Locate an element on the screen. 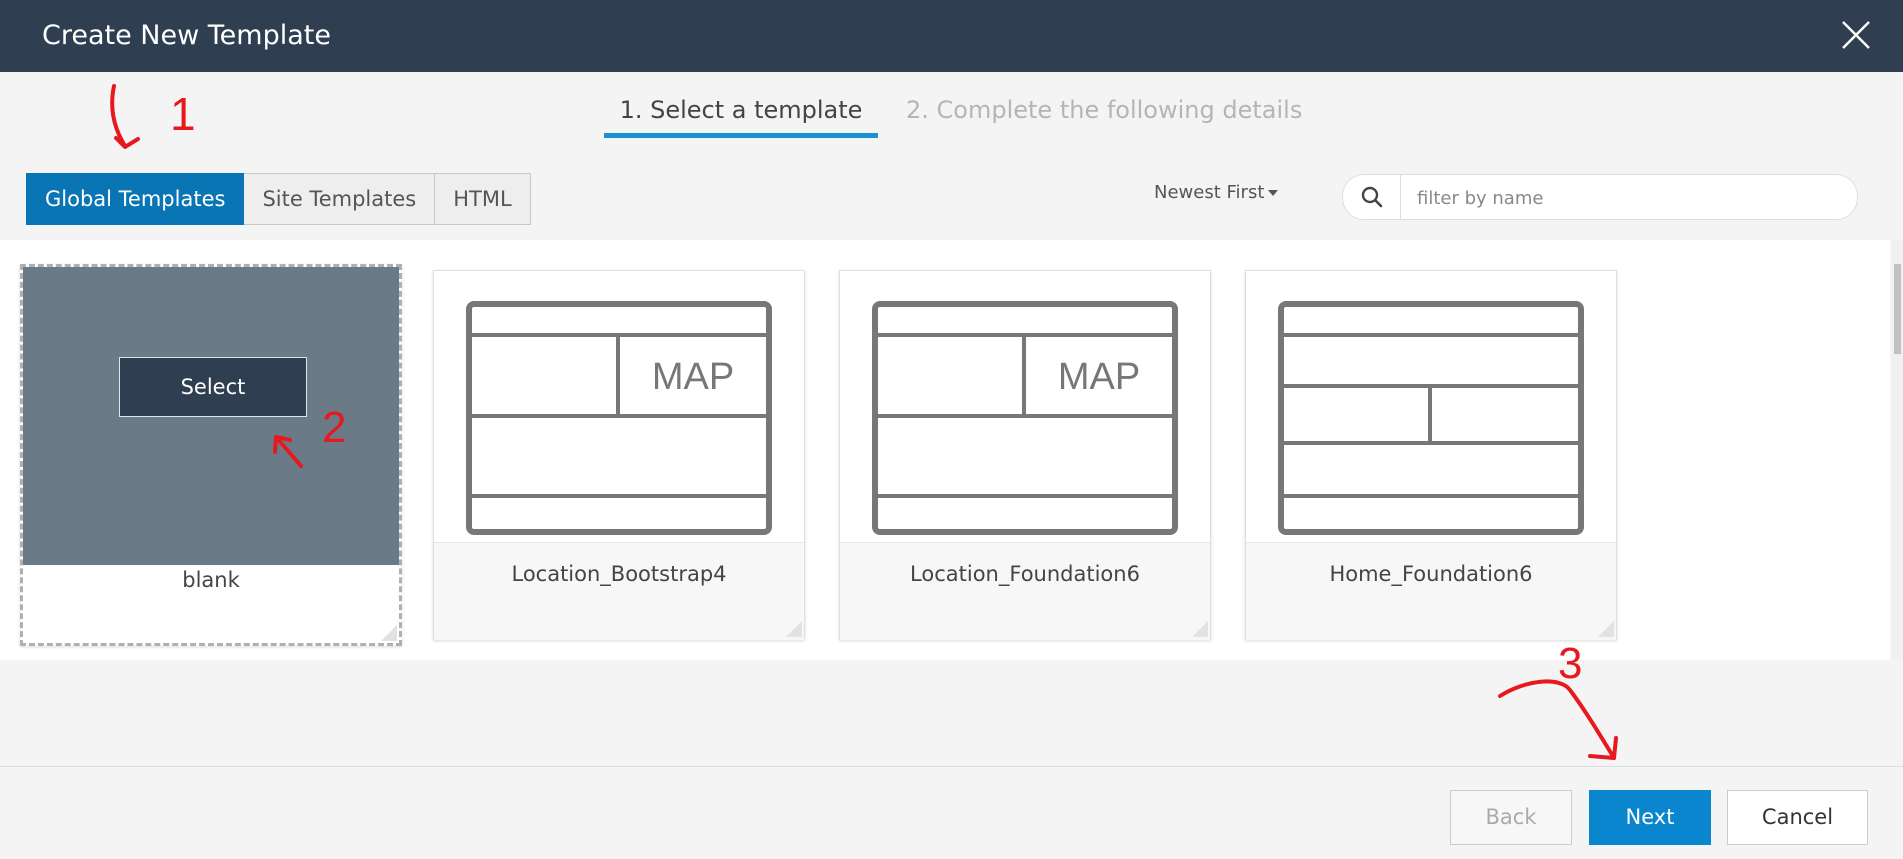  caret-down-icon is located at coordinates (1273, 193).